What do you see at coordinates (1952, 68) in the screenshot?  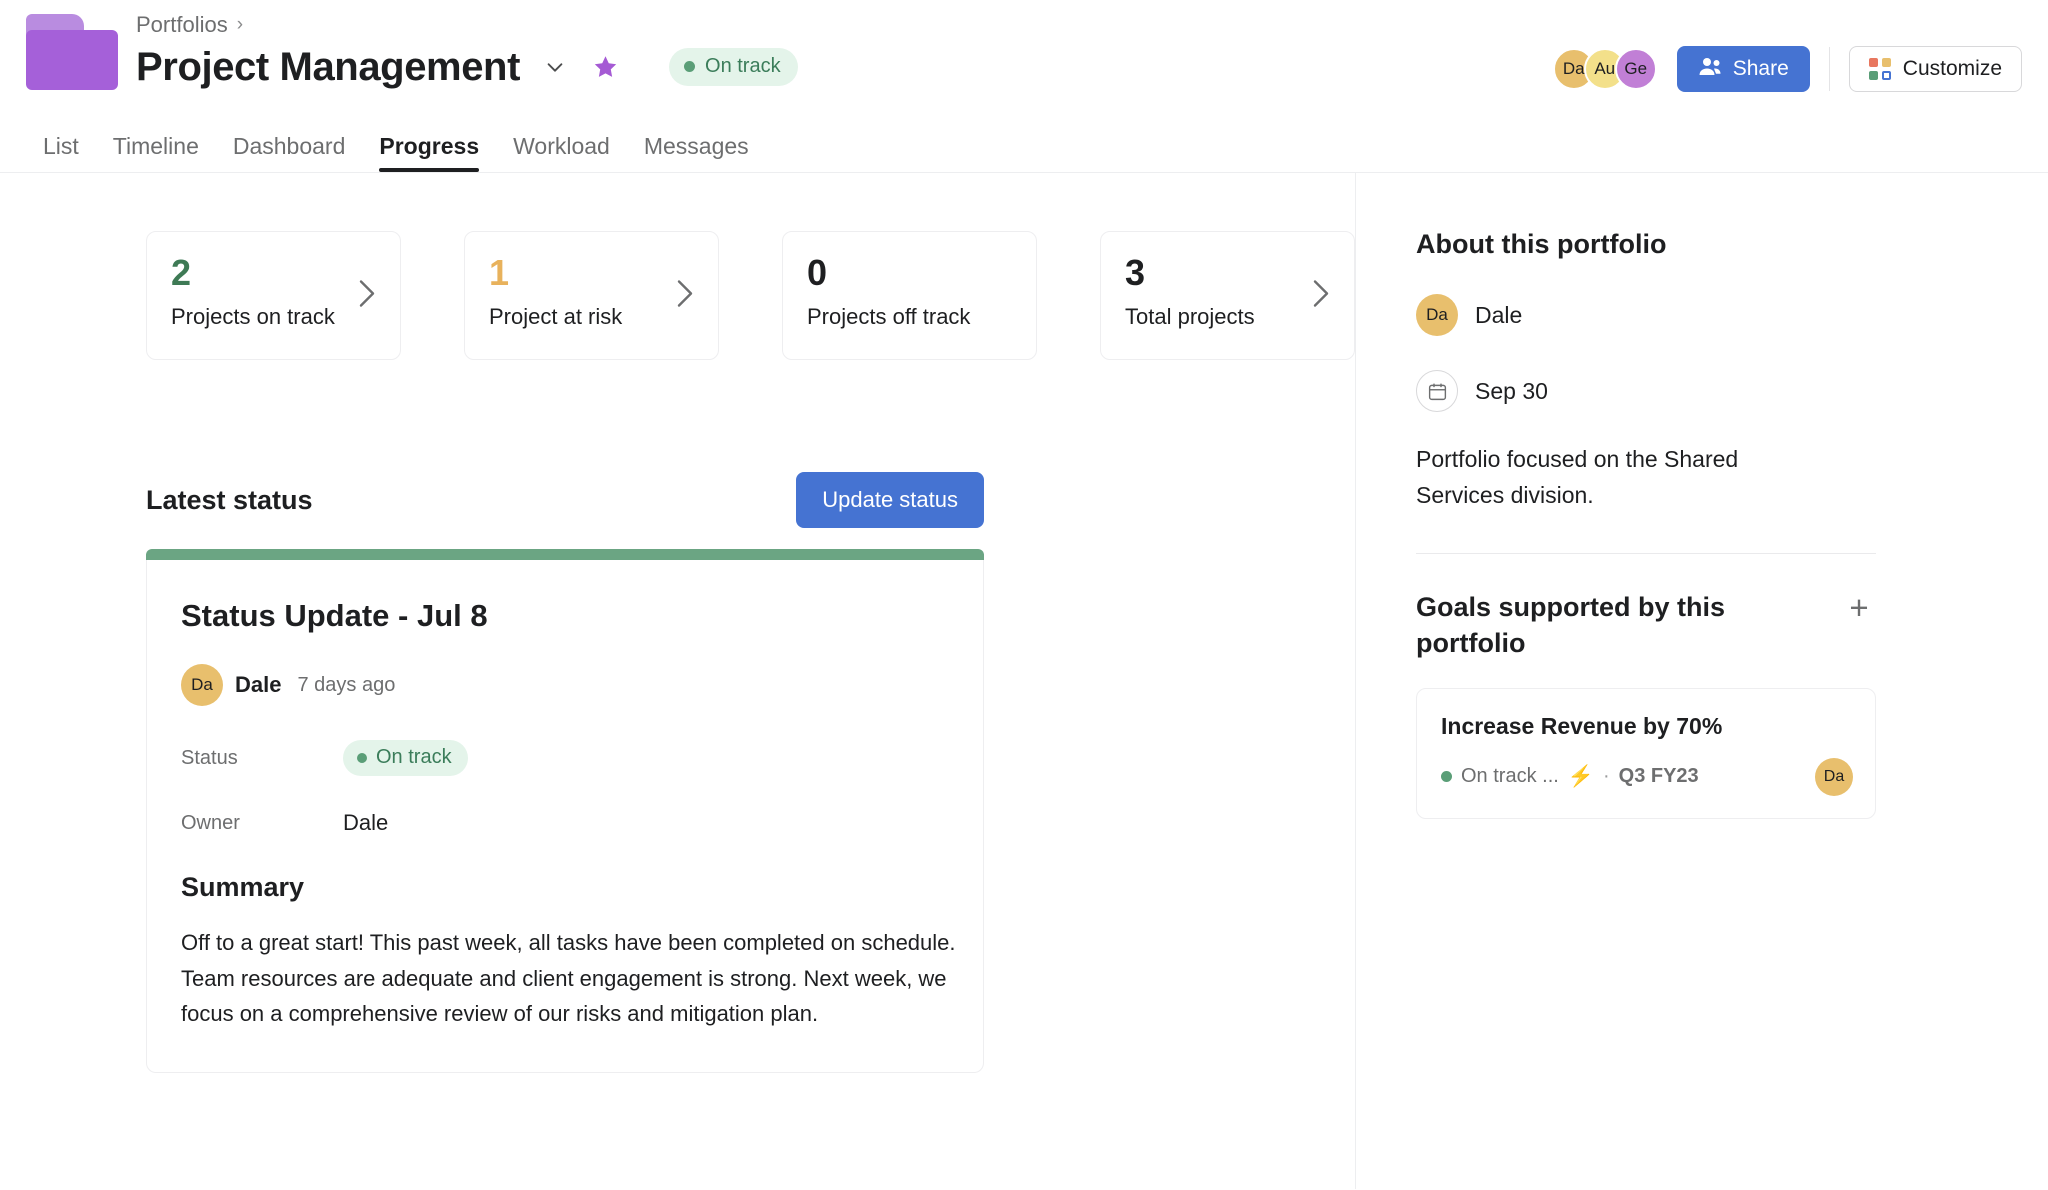 I see `customize-button-label: Customize` at bounding box center [1952, 68].